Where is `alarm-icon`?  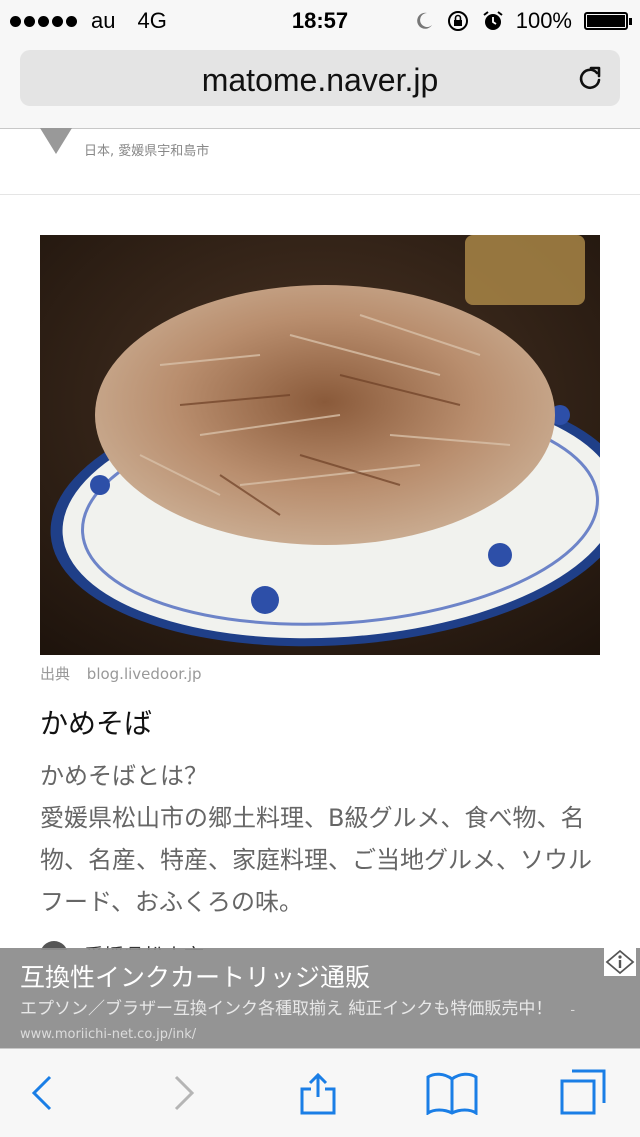
alarm-icon is located at coordinates (493, 20).